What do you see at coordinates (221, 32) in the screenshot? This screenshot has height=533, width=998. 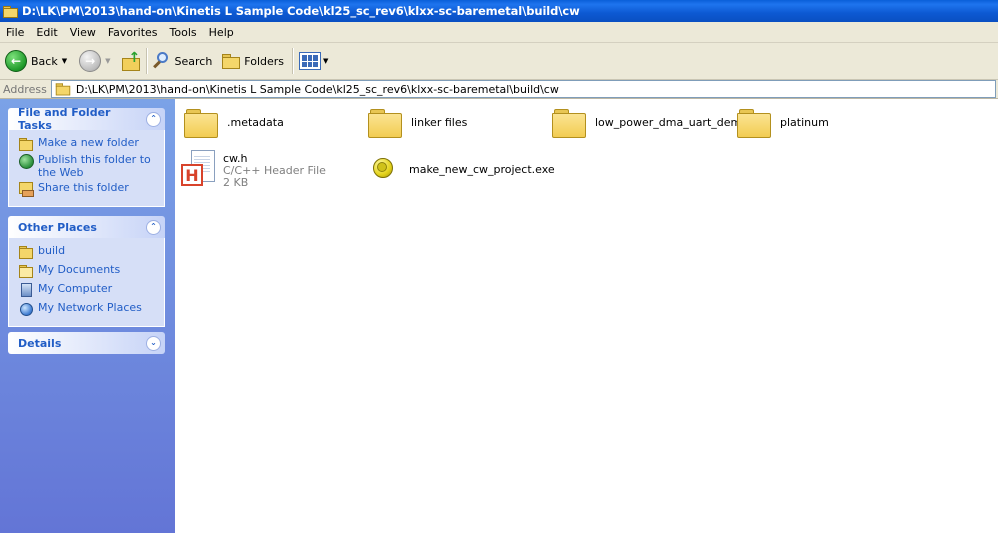 I see `menu-help: Help` at bounding box center [221, 32].